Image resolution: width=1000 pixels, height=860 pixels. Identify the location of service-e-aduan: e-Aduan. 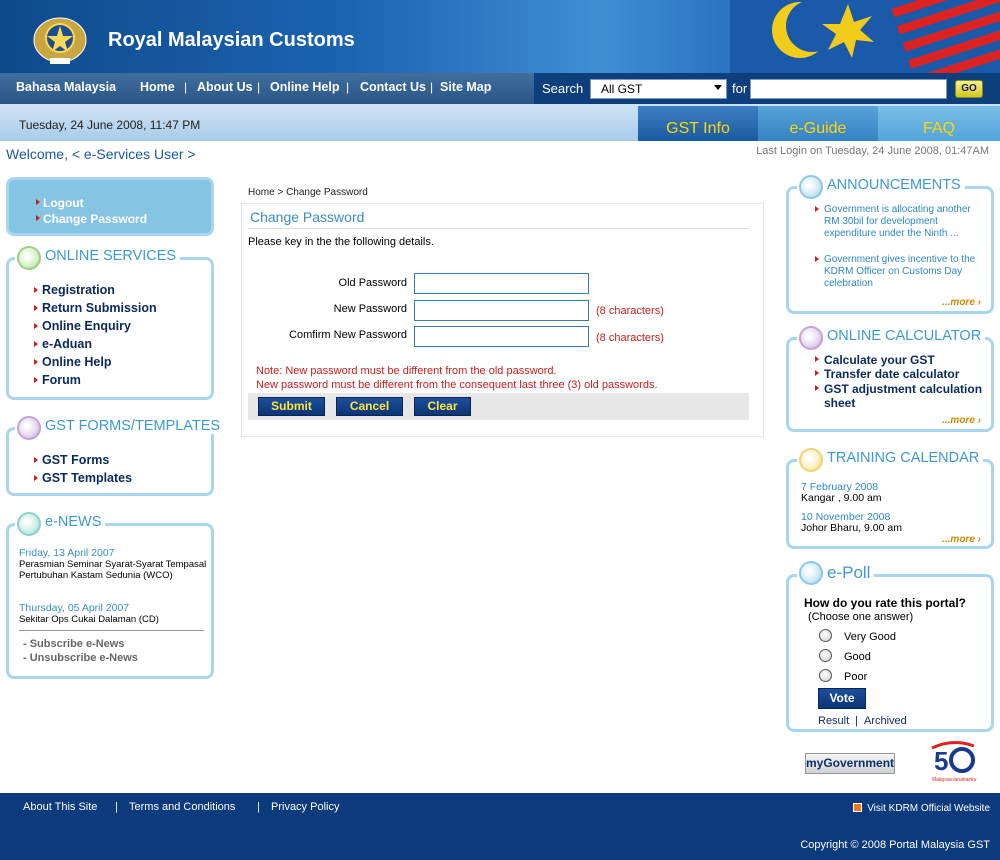
(63, 344).